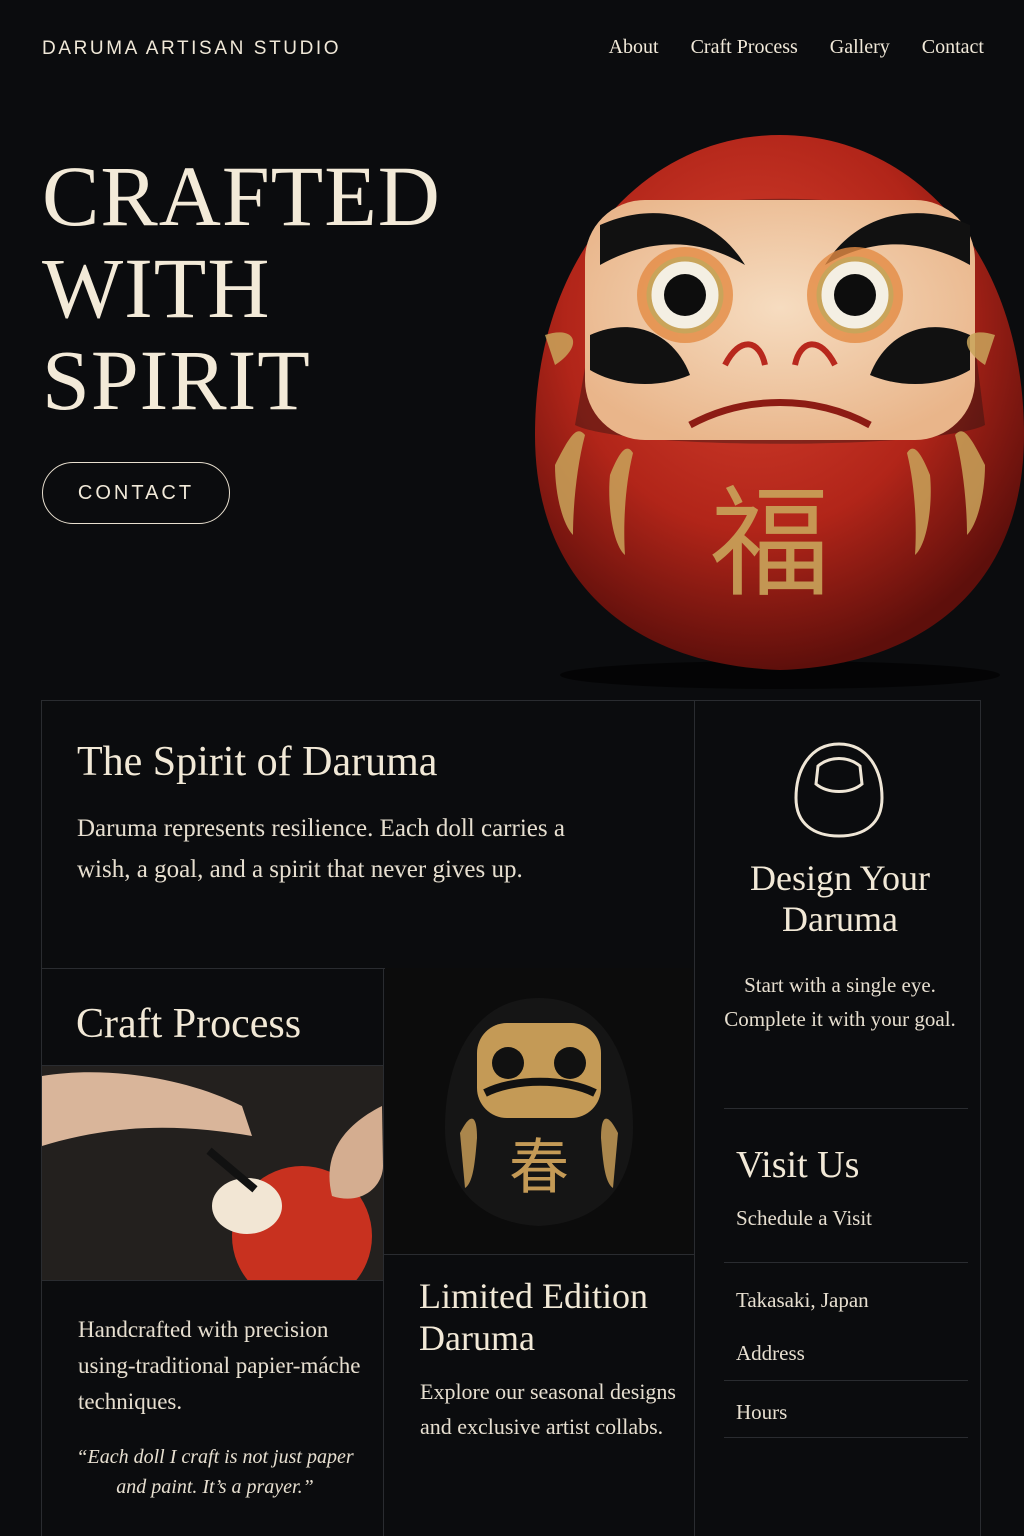 This screenshot has width=1024, height=1536. Describe the element at coordinates (188, 1024) in the screenshot. I see `craft-title: Craft Process` at that location.